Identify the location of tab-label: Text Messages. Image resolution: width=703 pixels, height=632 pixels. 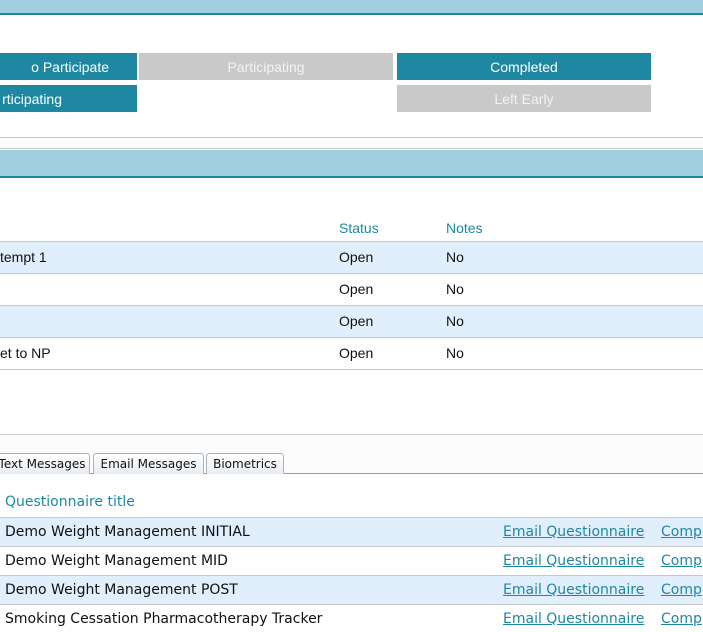
(43, 464).